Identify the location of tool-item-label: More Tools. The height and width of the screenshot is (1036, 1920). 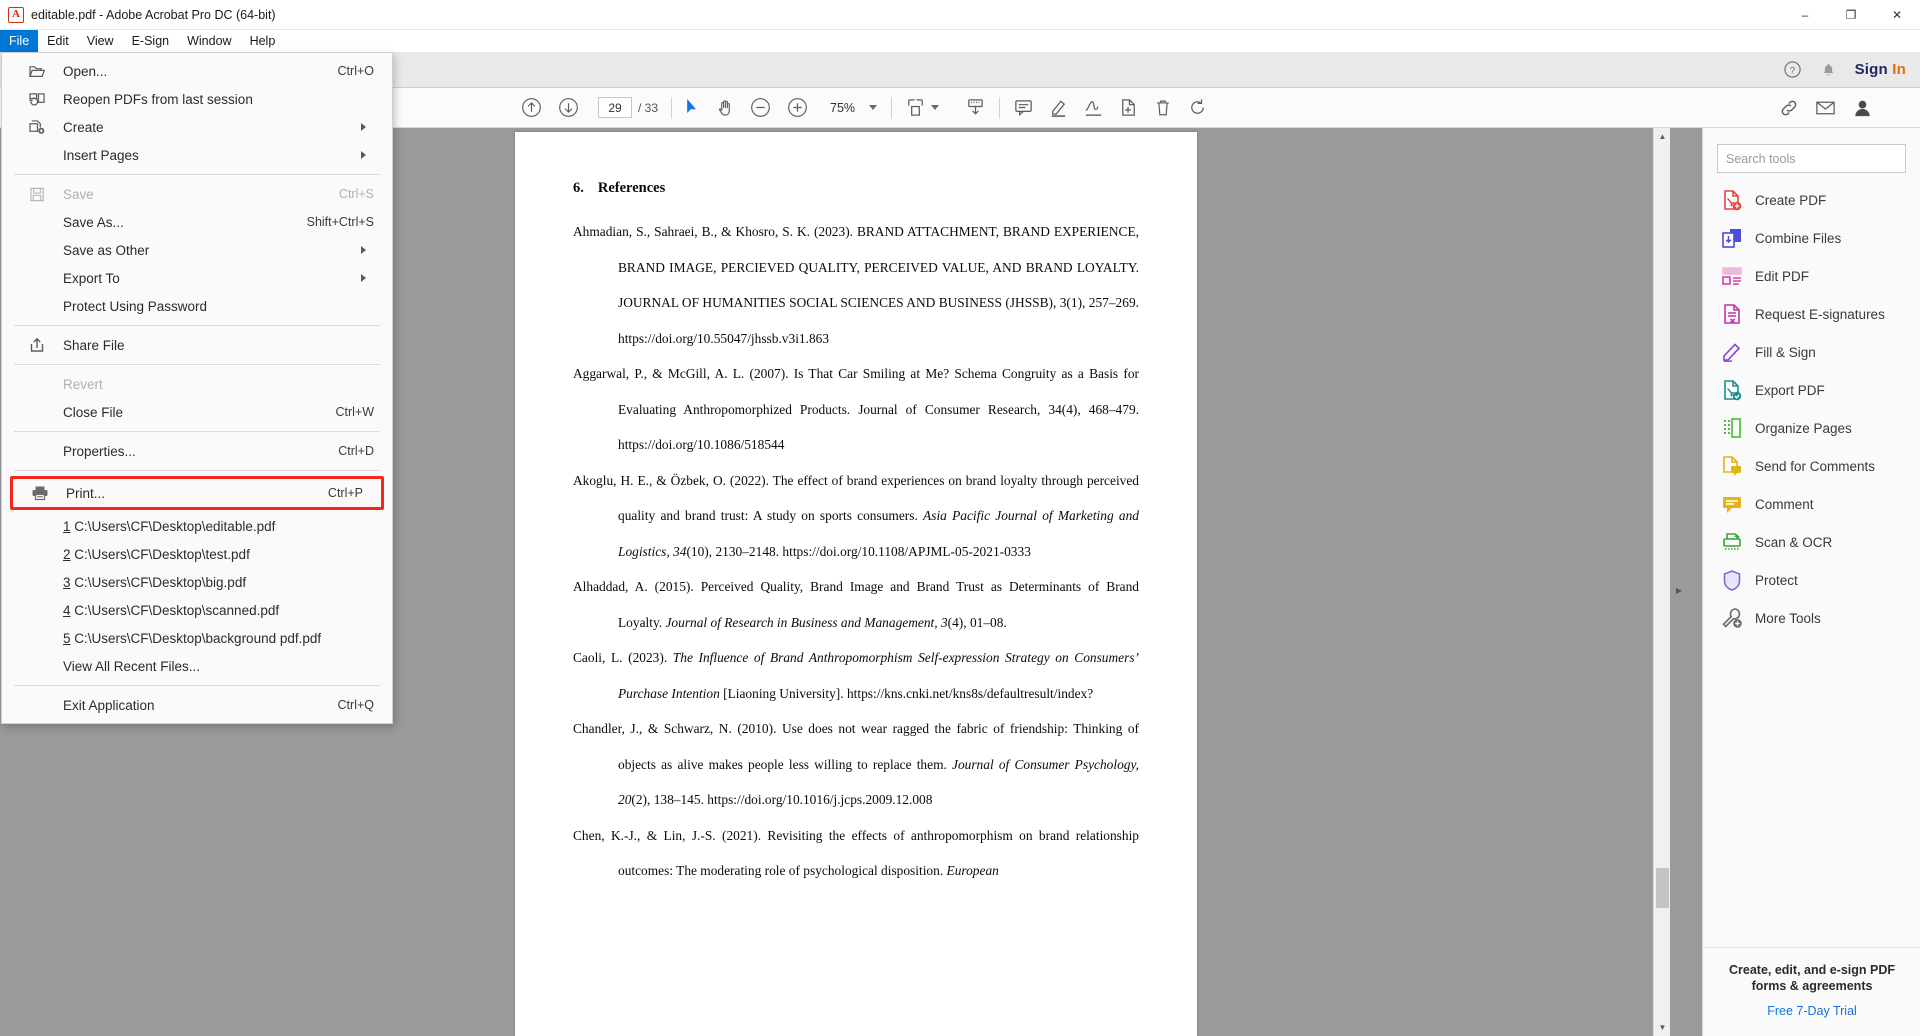
(1788, 618).